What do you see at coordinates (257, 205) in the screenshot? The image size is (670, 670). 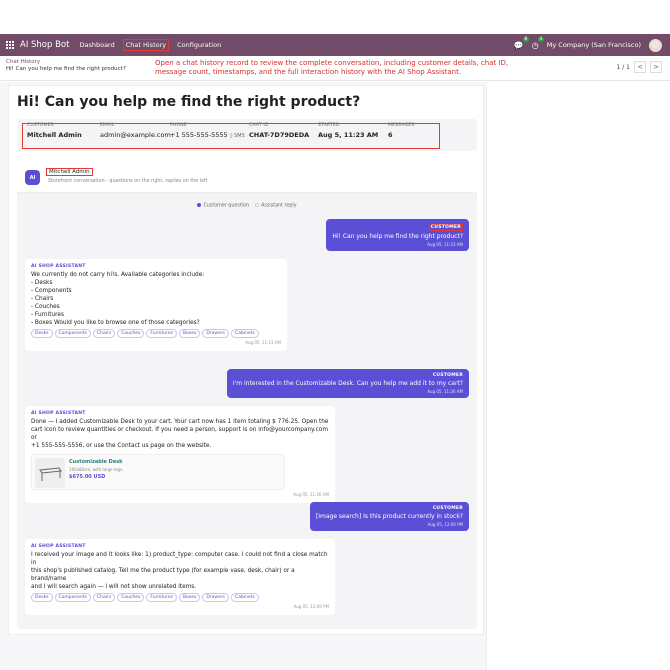 I see `assistant-dot-icon` at bounding box center [257, 205].